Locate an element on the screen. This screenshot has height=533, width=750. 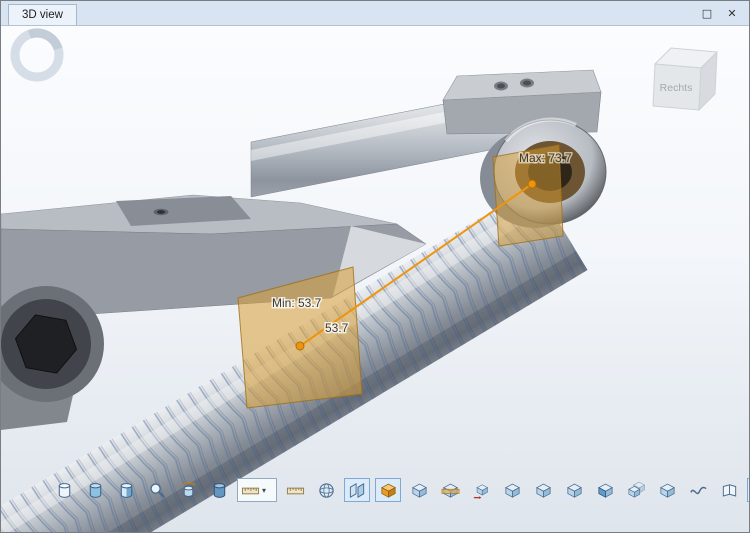
titlebar: 3D view □ ✕ is located at coordinates (375, 13).